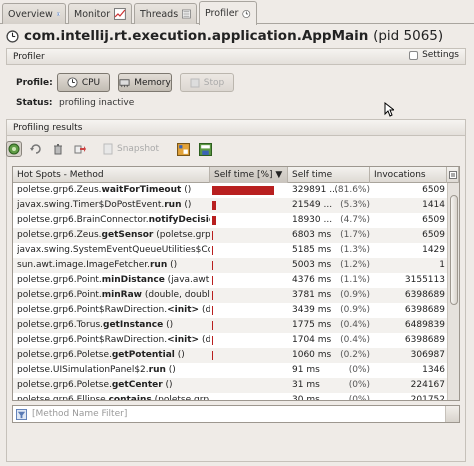 This screenshot has height=466, width=474. Describe the element at coordinates (21, 414) in the screenshot. I see `filter-icon` at that location.